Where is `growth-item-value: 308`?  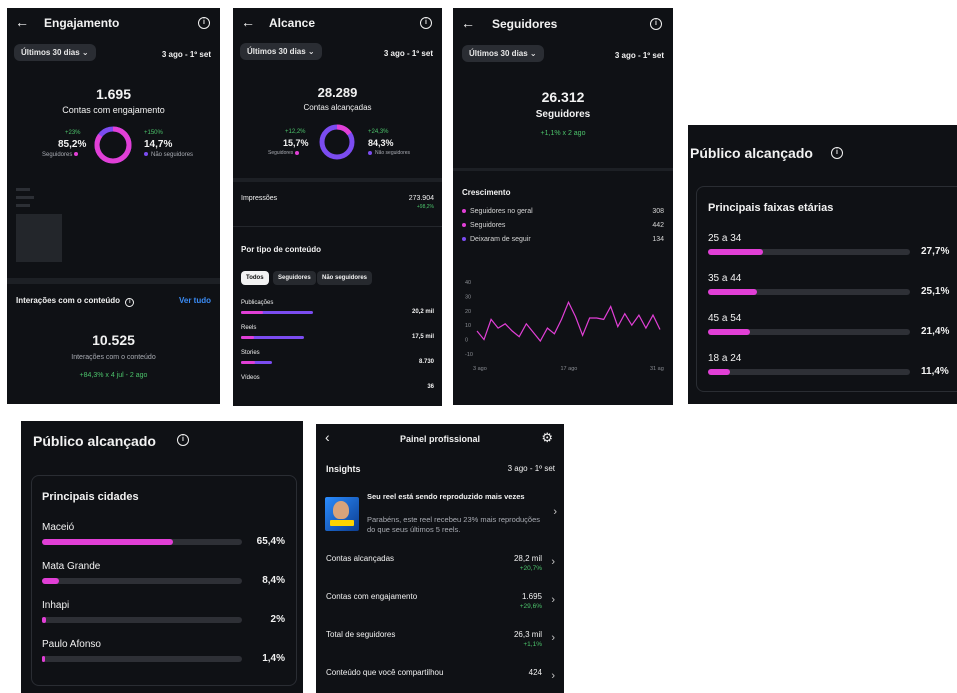 growth-item-value: 308 is located at coordinates (658, 211).